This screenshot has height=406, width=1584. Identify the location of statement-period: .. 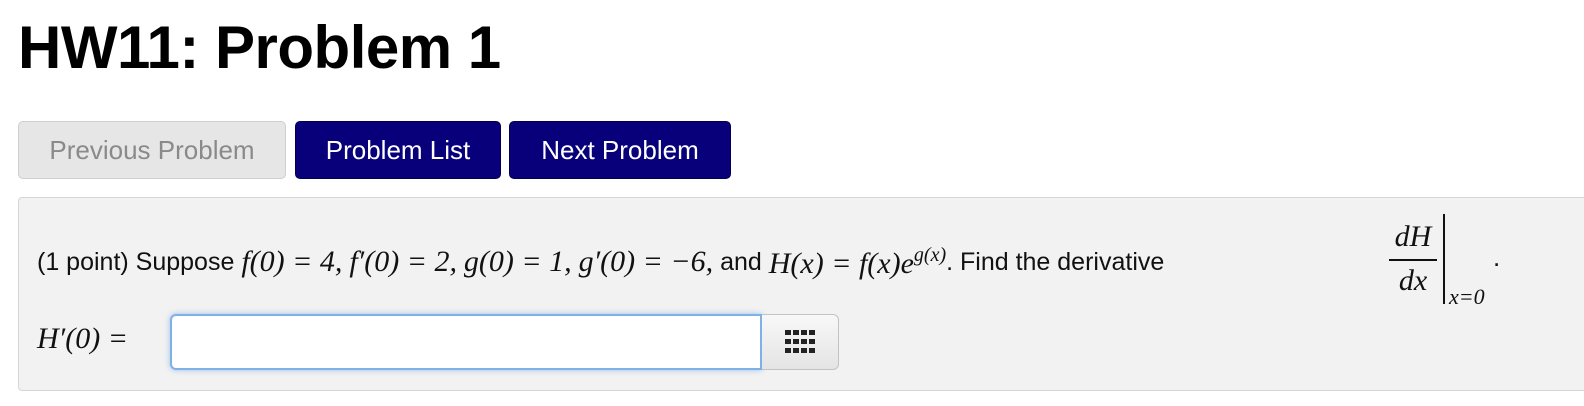
(1497, 257).